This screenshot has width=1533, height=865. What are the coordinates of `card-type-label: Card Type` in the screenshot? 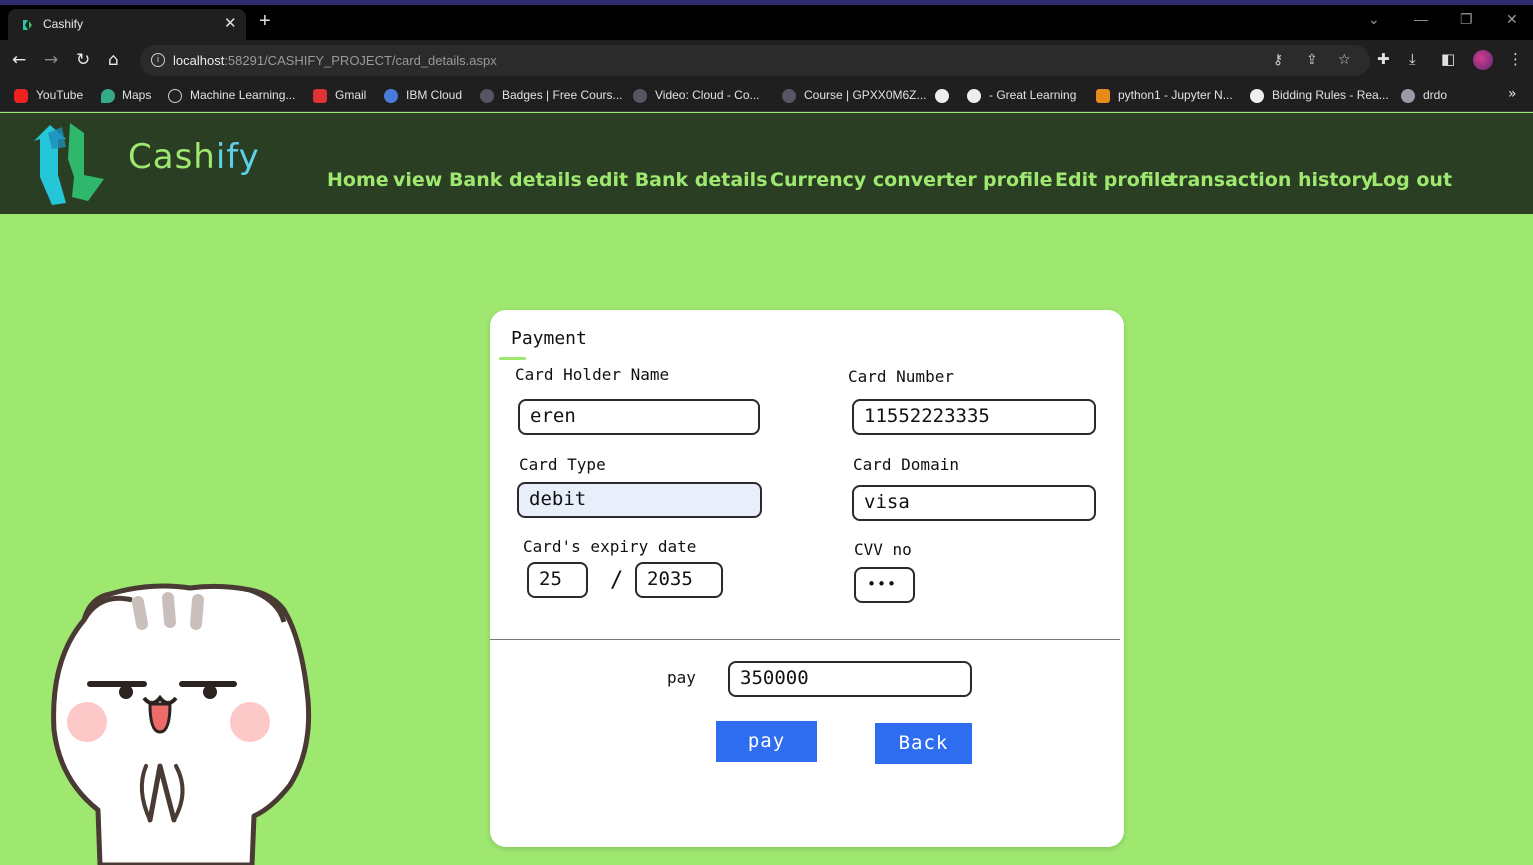 It's located at (562, 464).